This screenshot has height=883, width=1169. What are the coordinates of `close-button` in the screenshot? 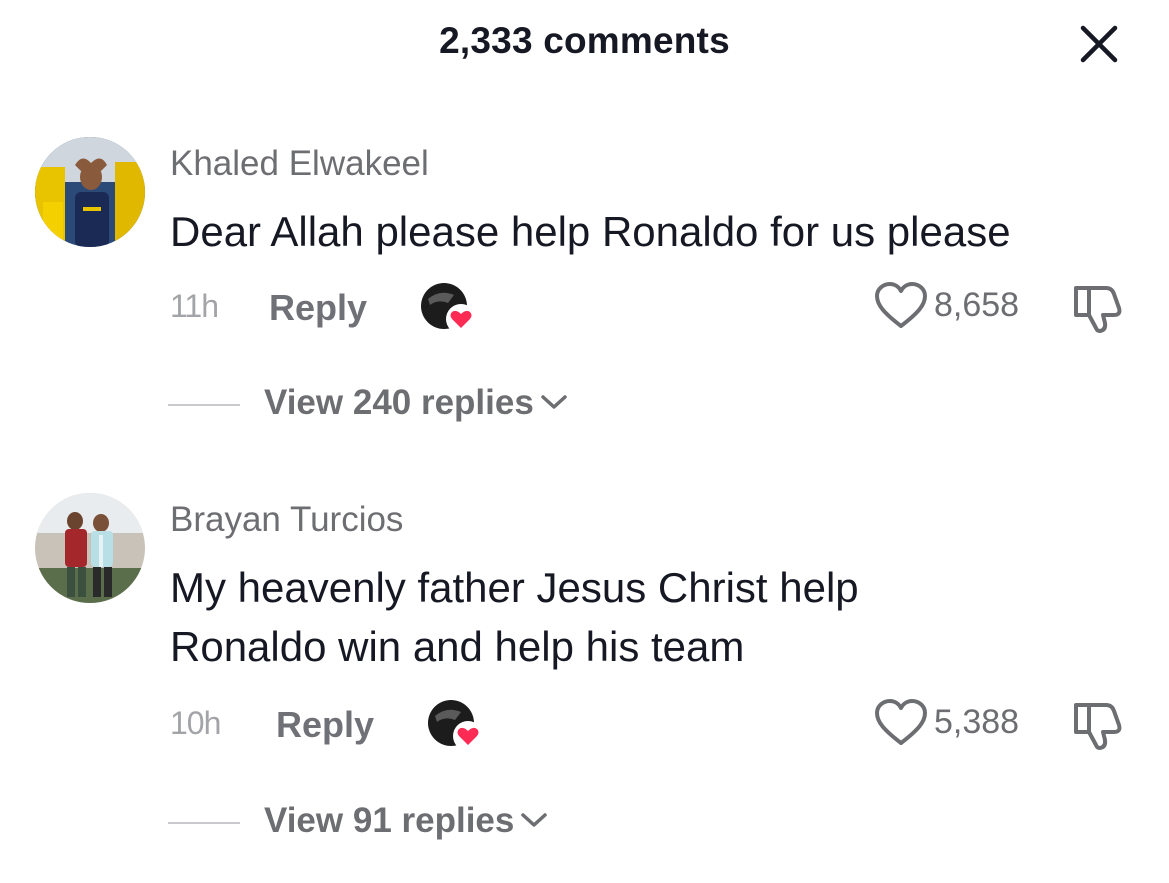 It's located at (1099, 44).